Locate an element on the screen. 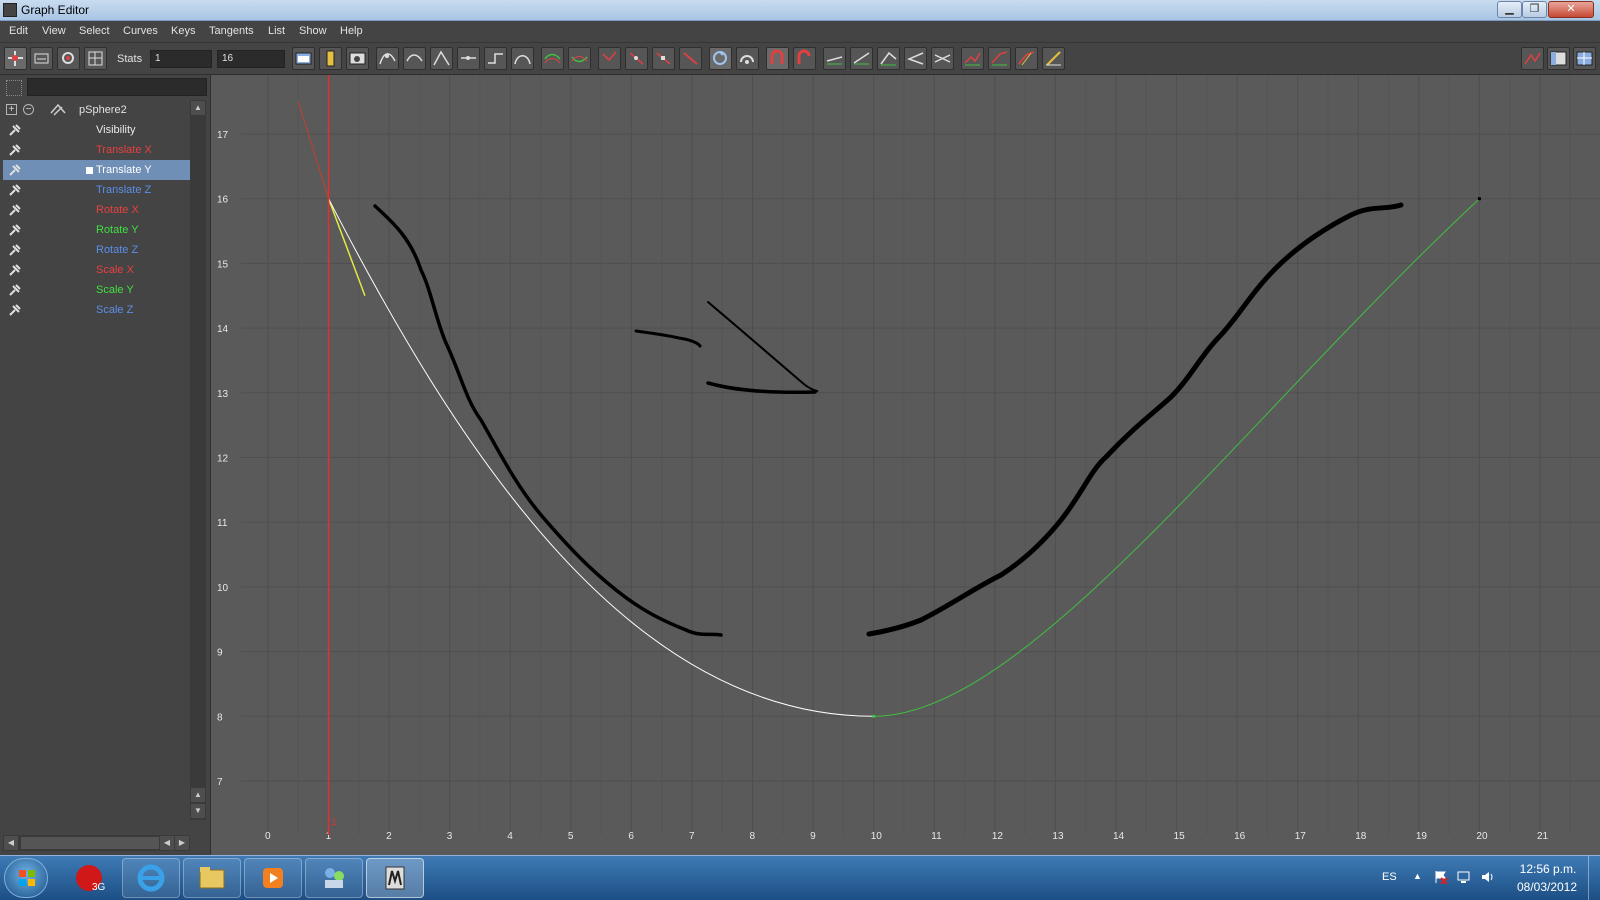  outliner-horizontal-scrollbar: ◀ ◀ ▶ is located at coordinates (96, 843).